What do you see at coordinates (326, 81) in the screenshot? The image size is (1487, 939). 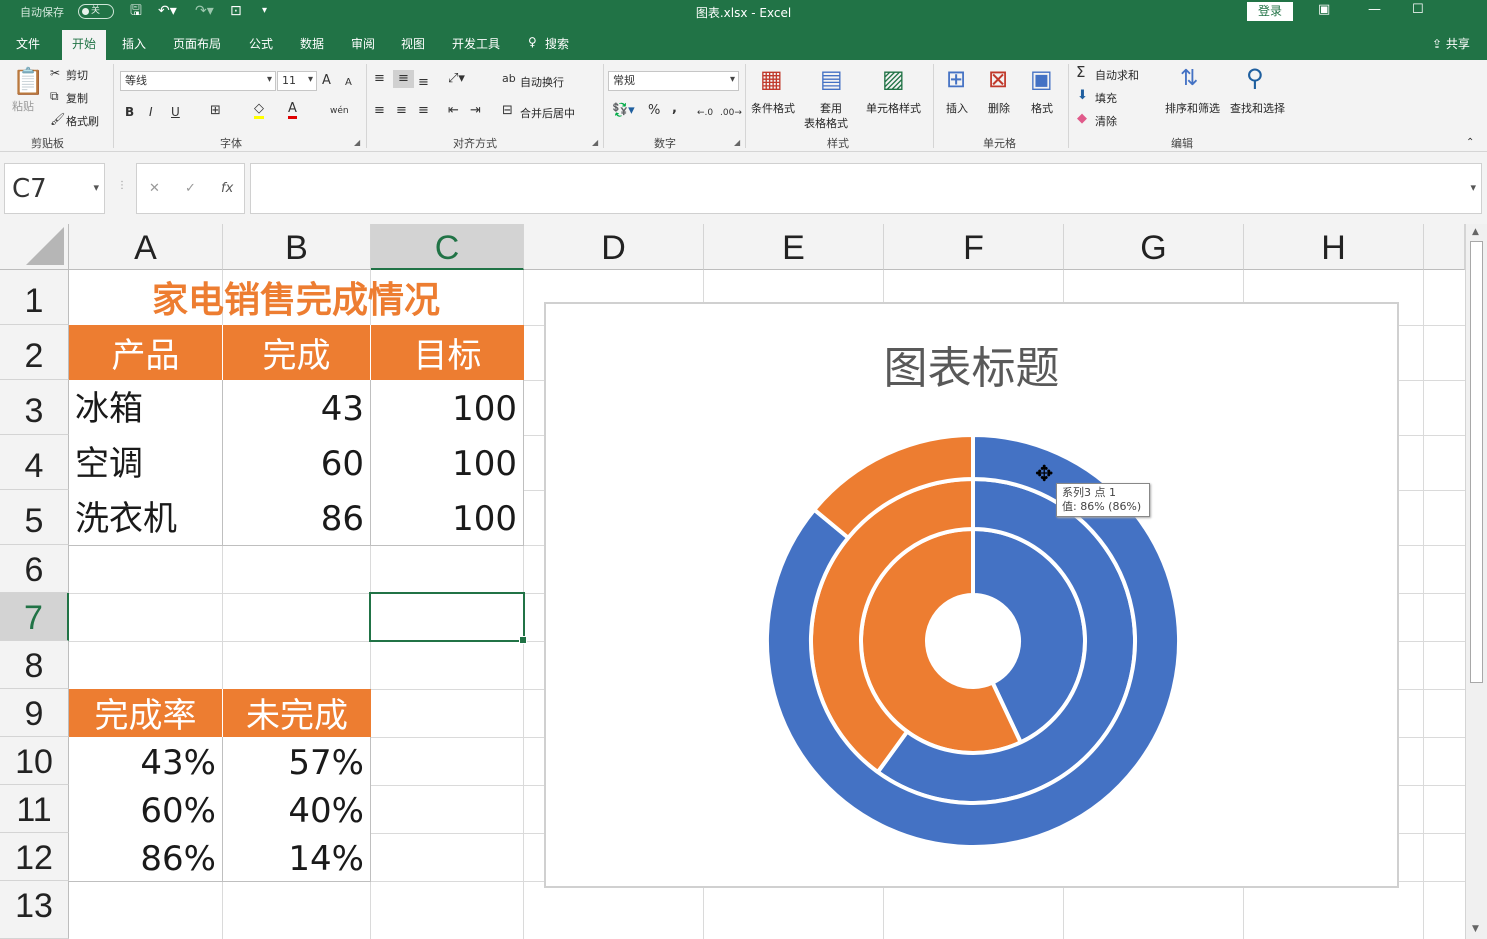 I see `grow-font-button: A` at bounding box center [326, 81].